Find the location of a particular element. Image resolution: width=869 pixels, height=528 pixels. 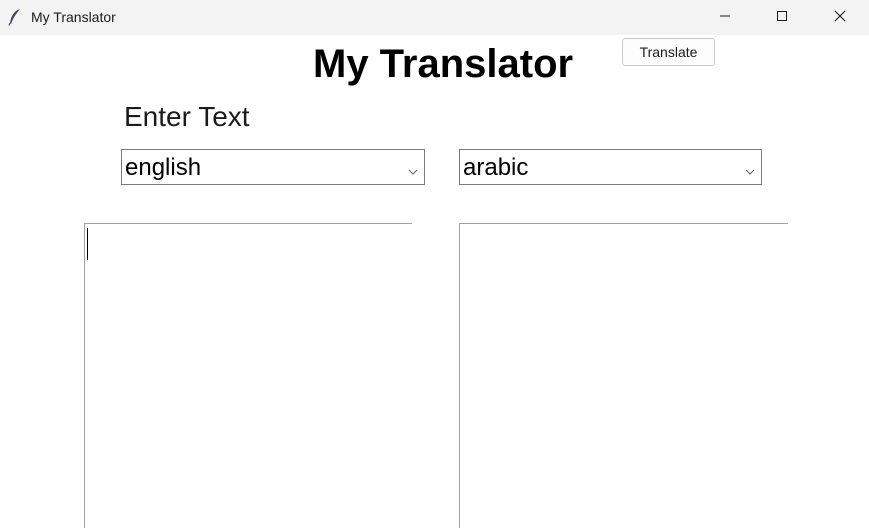

target-language-value: arabic is located at coordinates (496, 167).